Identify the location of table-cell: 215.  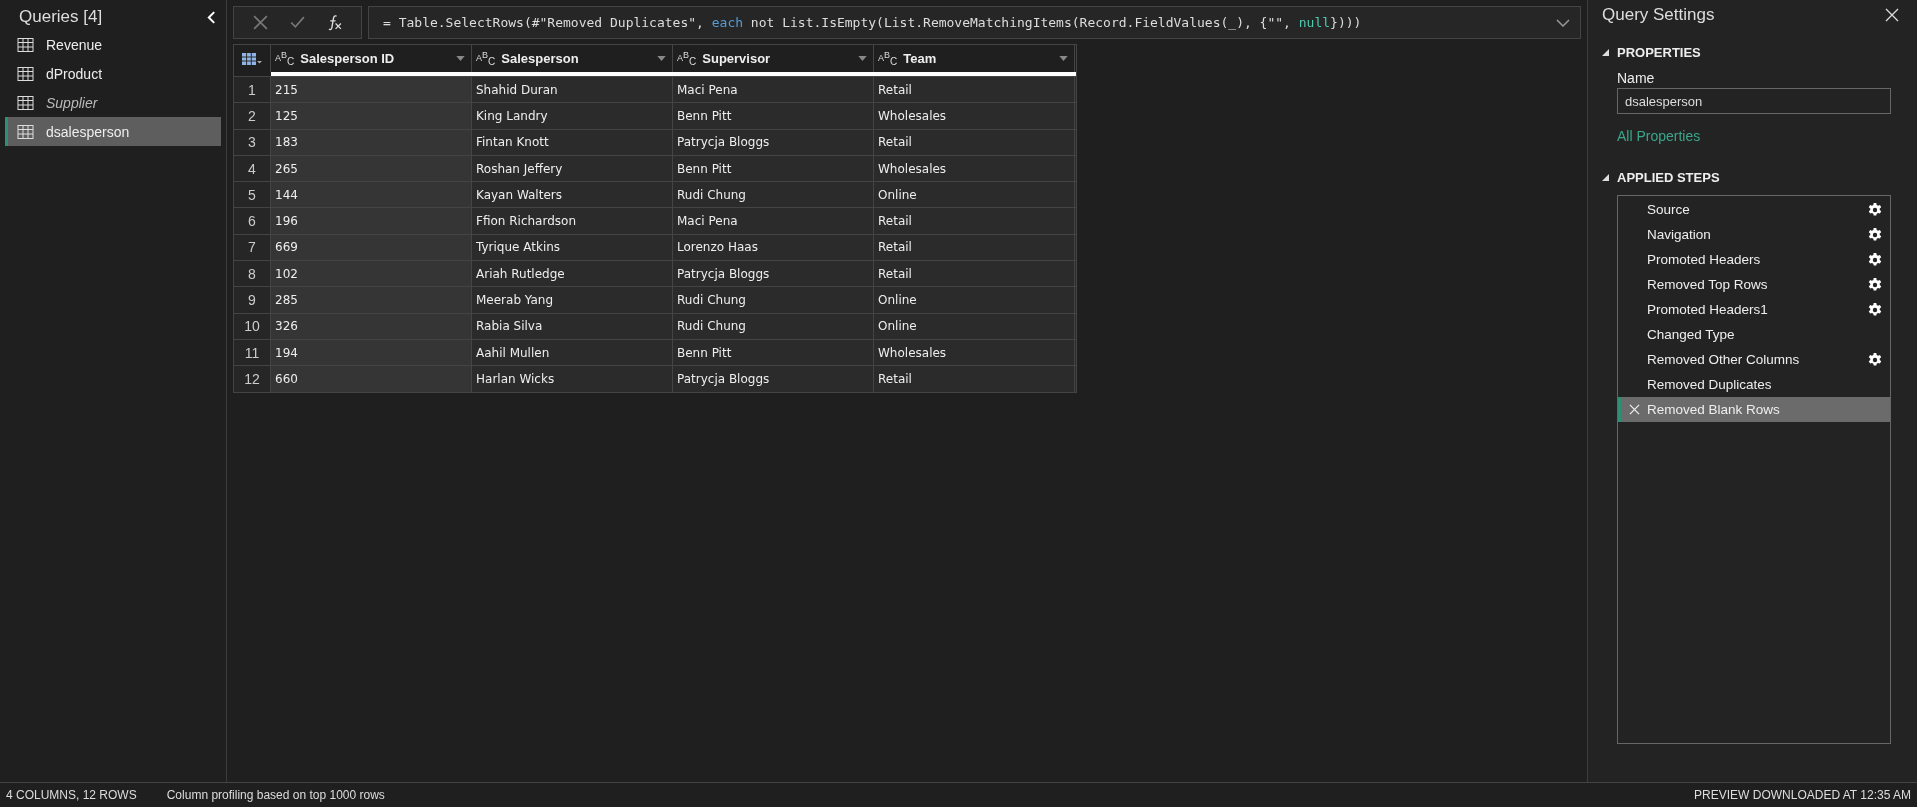
(371, 90).